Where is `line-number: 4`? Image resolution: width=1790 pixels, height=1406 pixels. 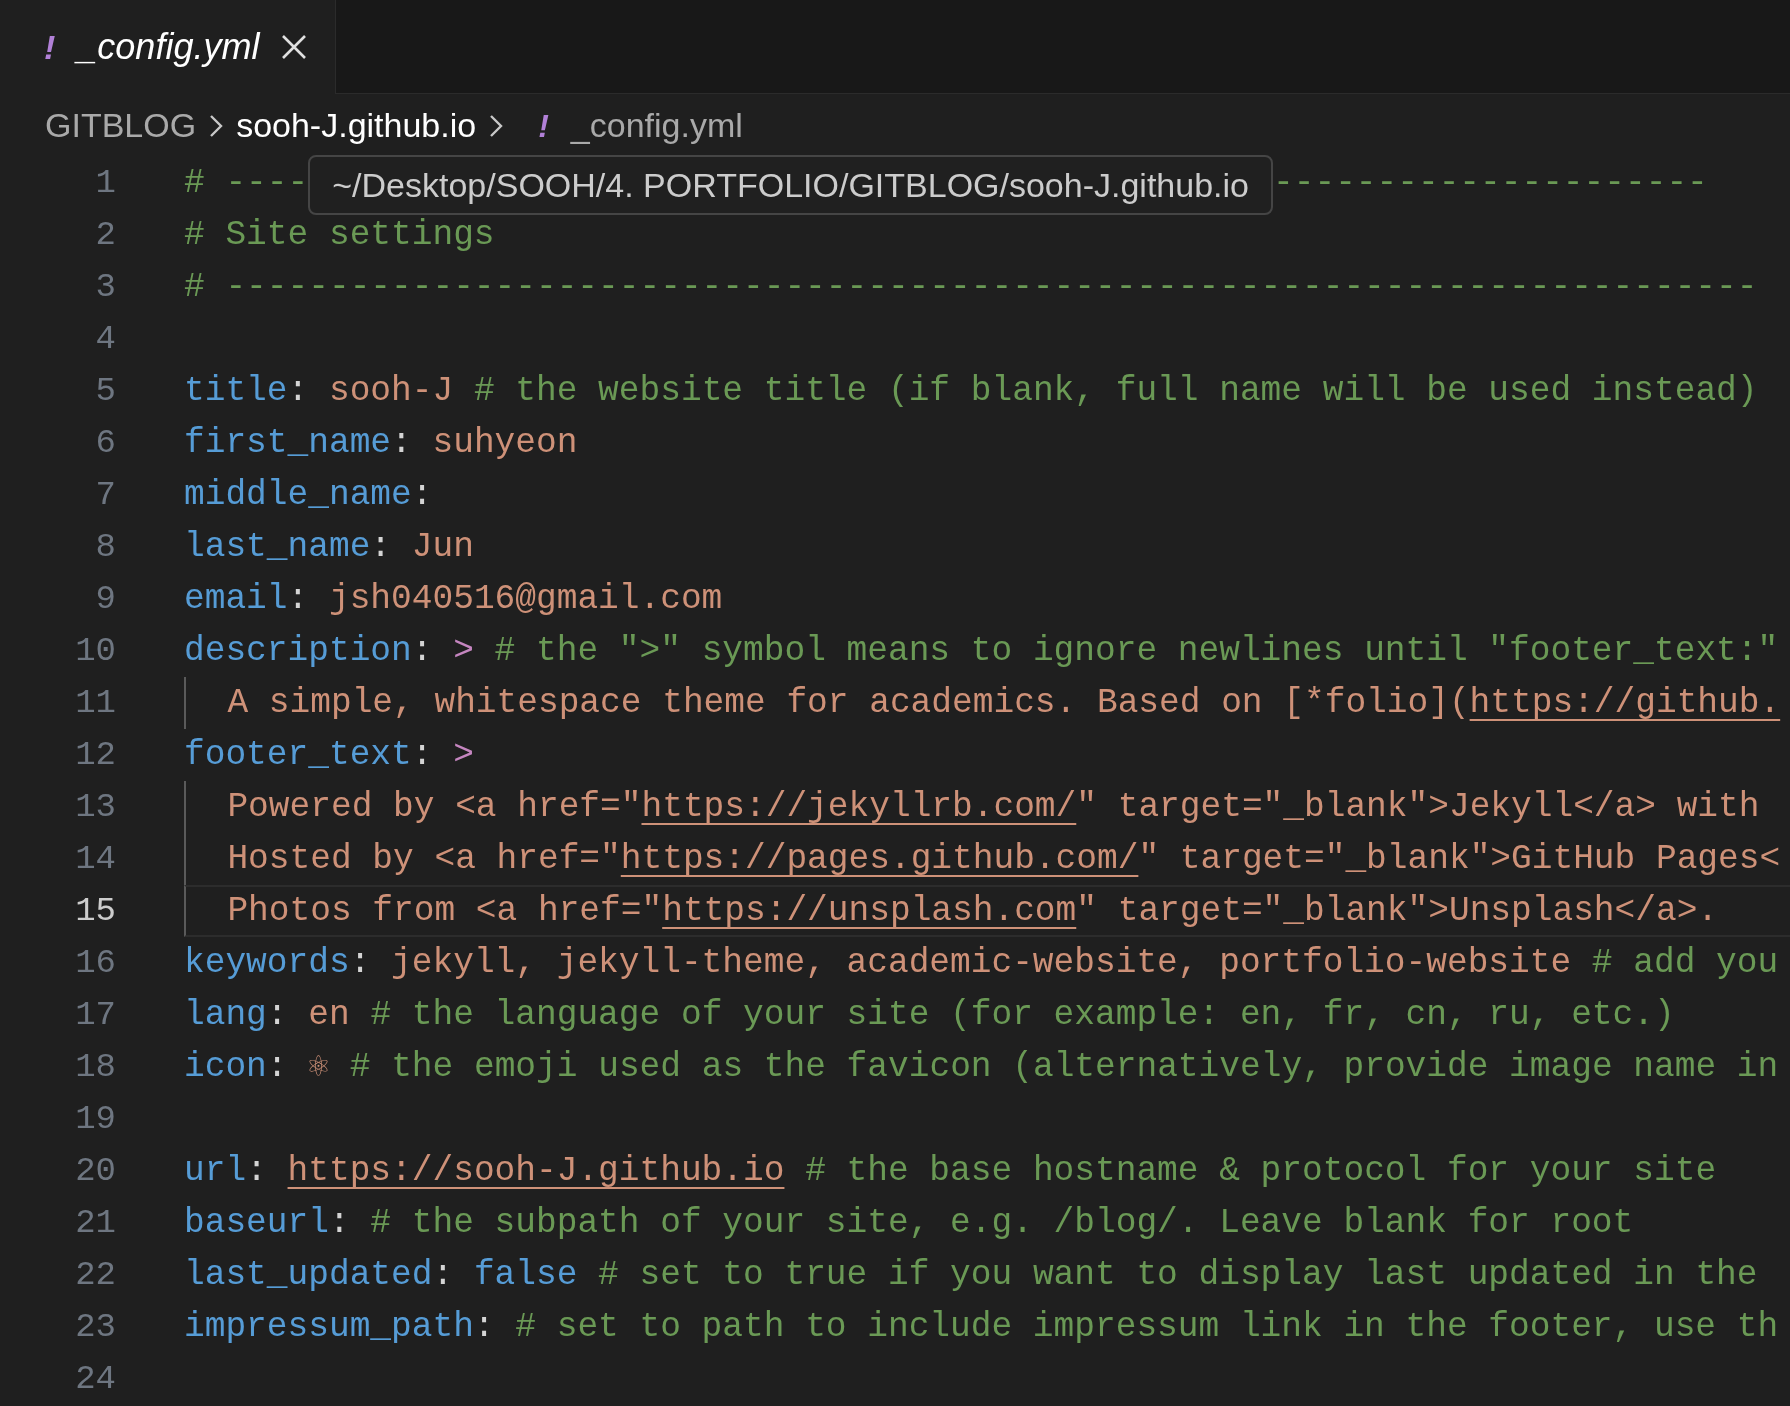
line-number: 4 is located at coordinates (105, 339).